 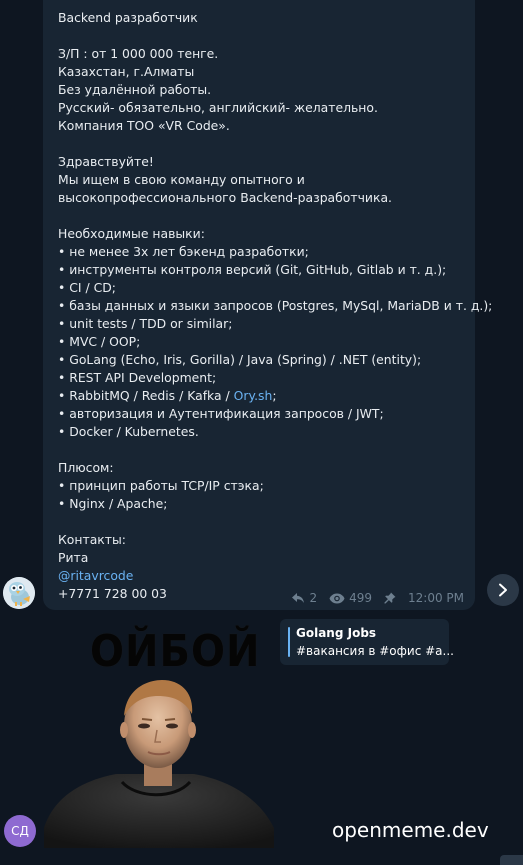 What do you see at coordinates (126, 71) in the screenshot?
I see `message-line: Казахстан, г.Алматы` at bounding box center [126, 71].